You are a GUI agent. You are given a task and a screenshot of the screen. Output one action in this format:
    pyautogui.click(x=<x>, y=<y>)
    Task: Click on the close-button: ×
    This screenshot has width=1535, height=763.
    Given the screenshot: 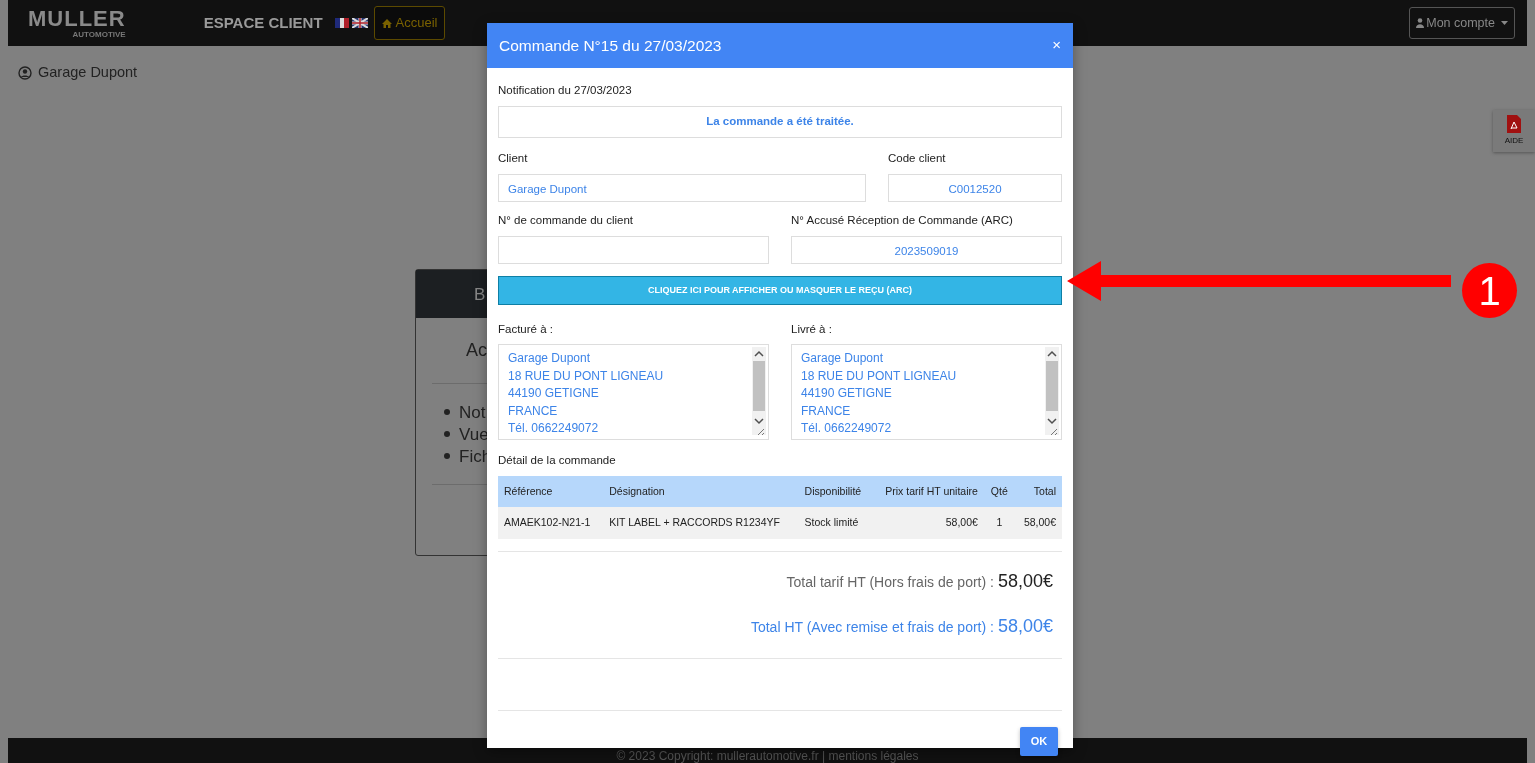 What is the action you would take?
    pyautogui.click(x=1056, y=45)
    